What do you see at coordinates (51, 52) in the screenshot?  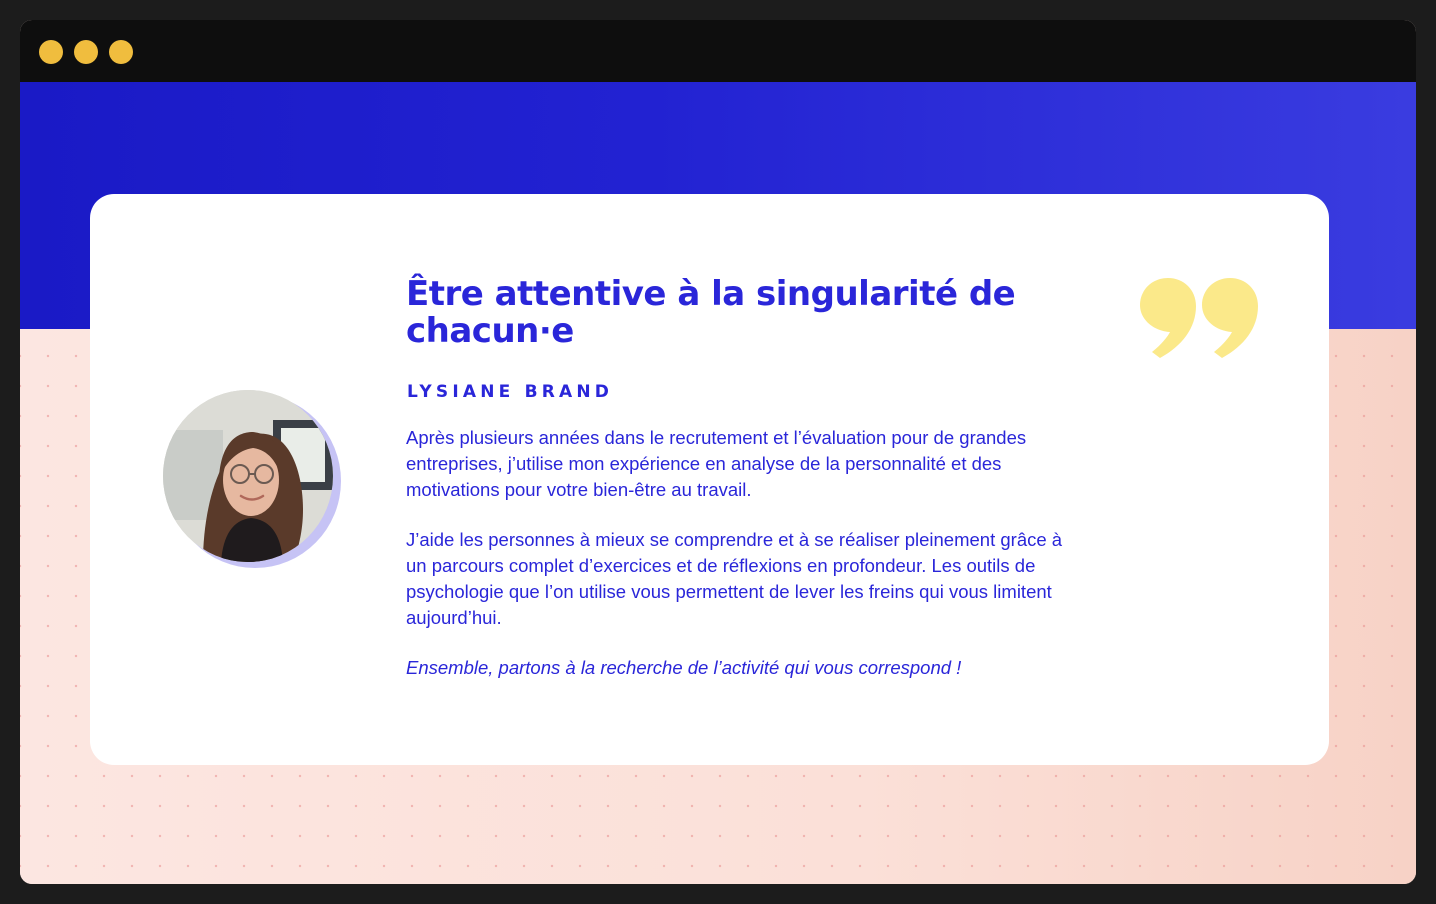 I see `close-window-icon` at bounding box center [51, 52].